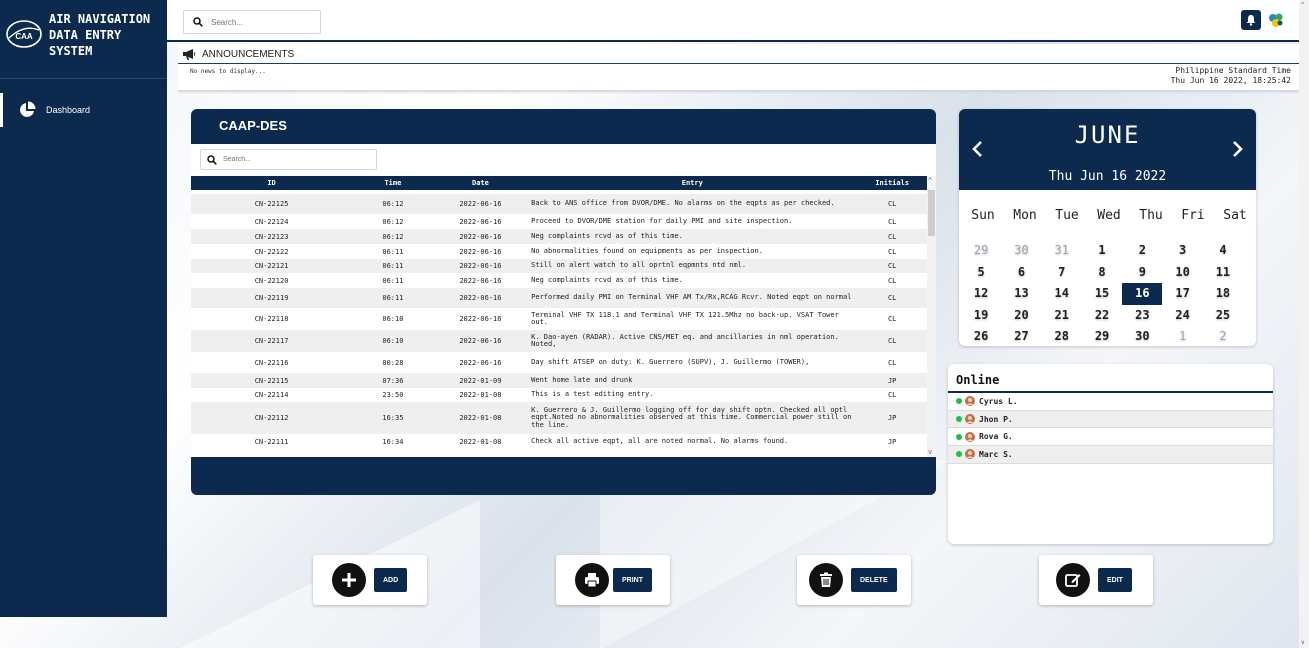 The width and height of the screenshot is (1309, 648). What do you see at coordinates (1110, 437) in the screenshot?
I see `online-user: Rova G.` at bounding box center [1110, 437].